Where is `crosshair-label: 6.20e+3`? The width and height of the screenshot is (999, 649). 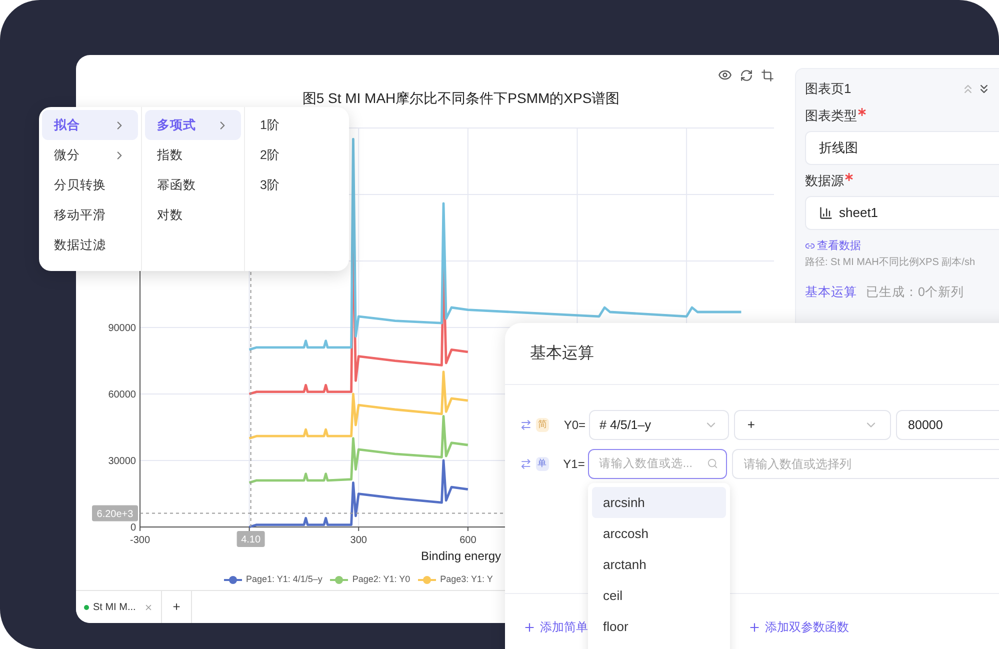
crosshair-label: 6.20e+3 is located at coordinates (115, 513).